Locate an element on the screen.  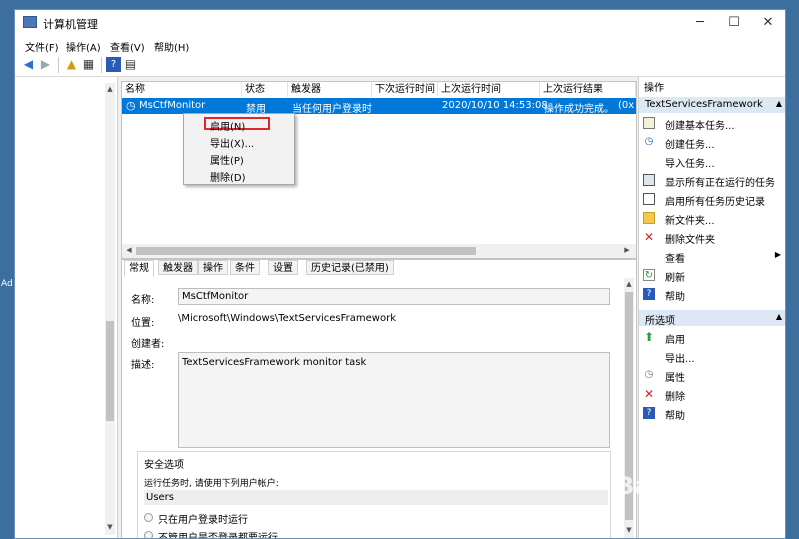
action-enable-history: 启用所有任务历史记录 is located at coordinates (713, 200).